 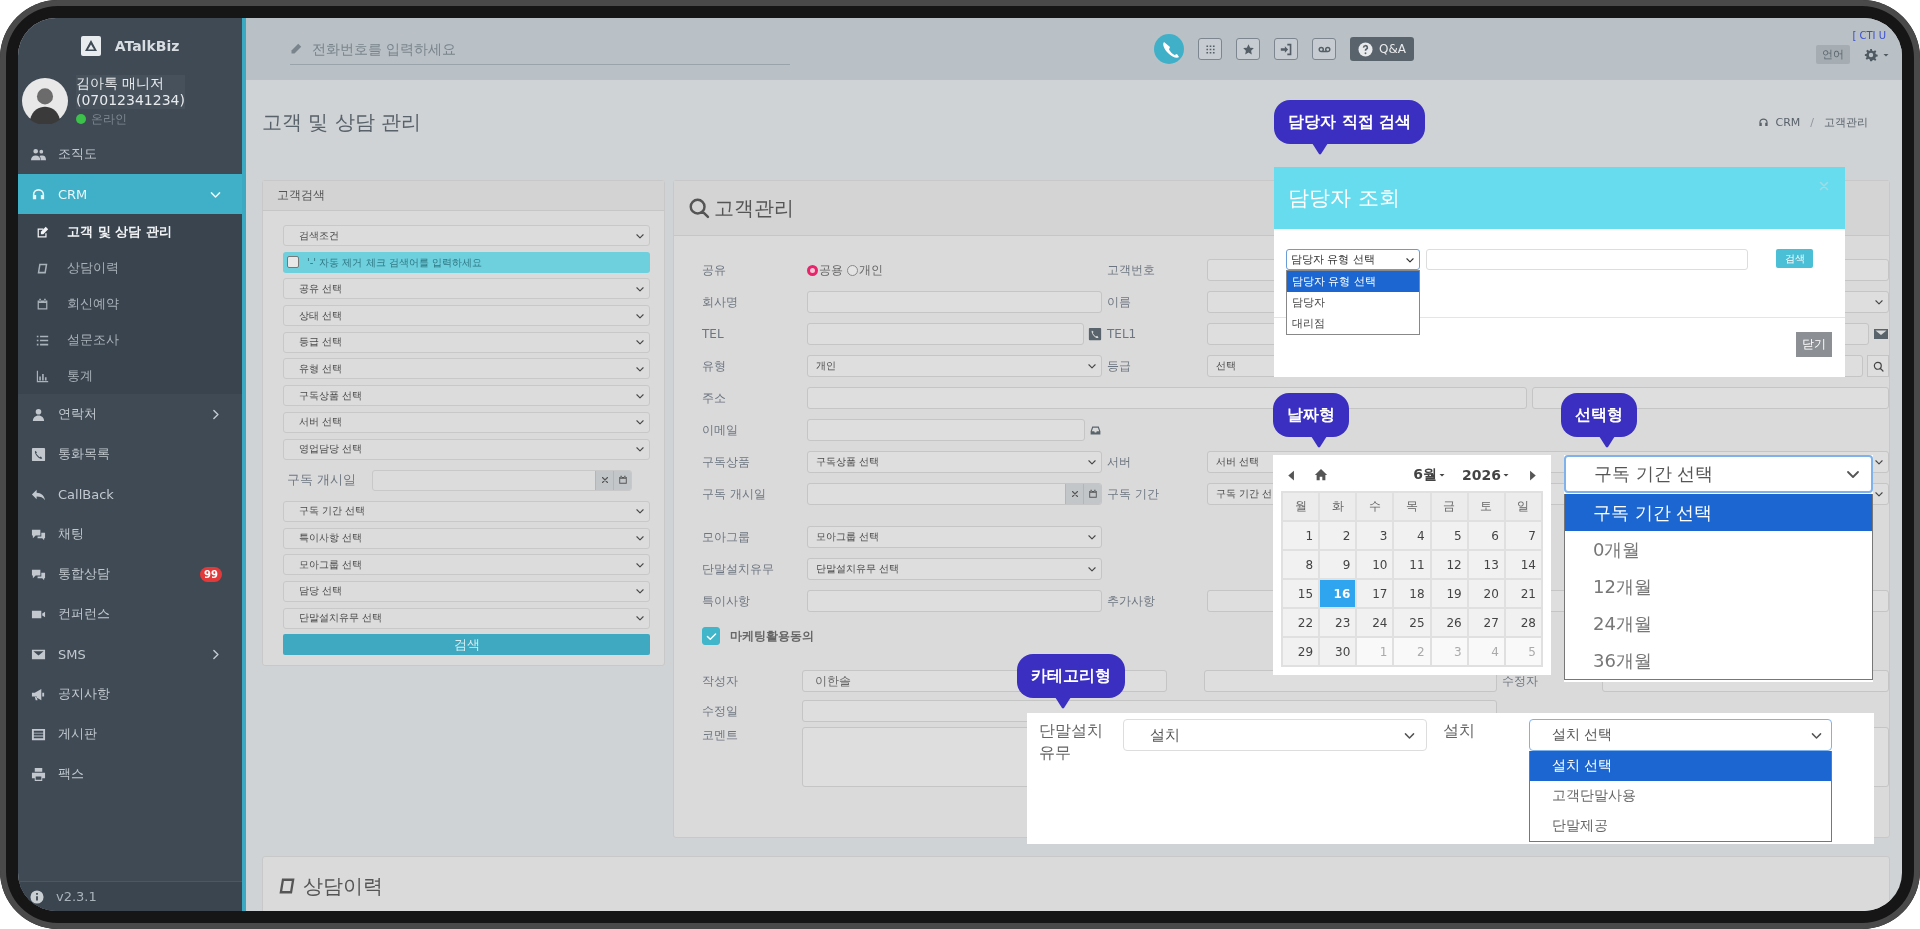 What do you see at coordinates (466, 396) in the screenshot?
I see `filter-select: 구독상품 선택` at bounding box center [466, 396].